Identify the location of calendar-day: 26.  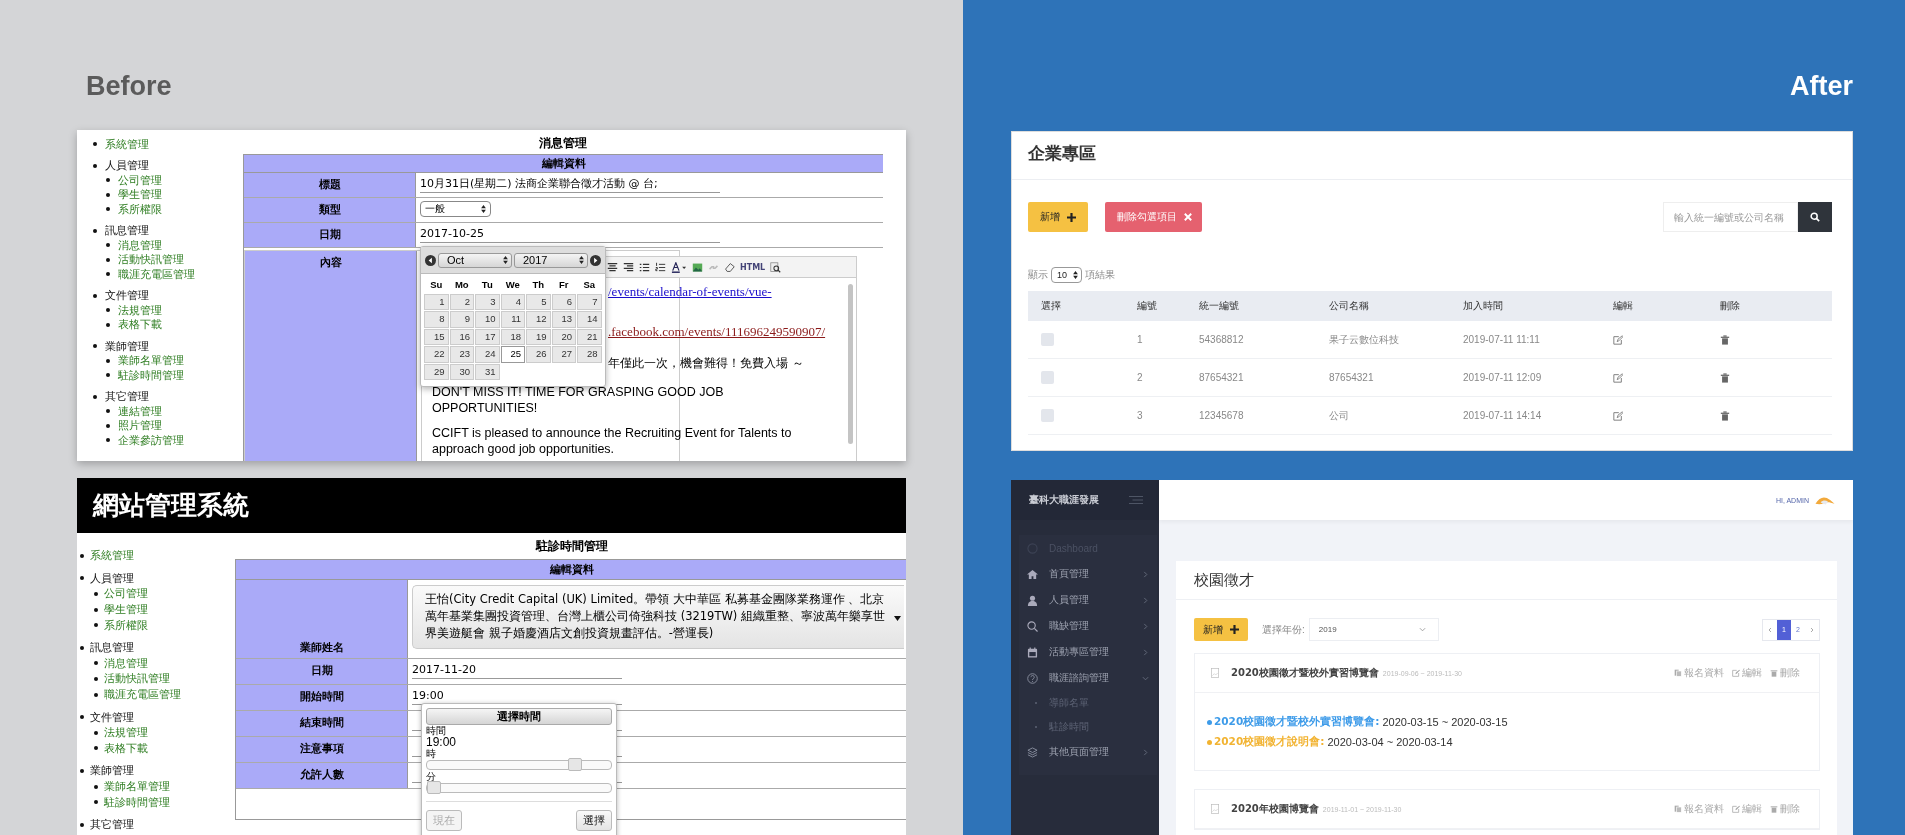
(538, 354).